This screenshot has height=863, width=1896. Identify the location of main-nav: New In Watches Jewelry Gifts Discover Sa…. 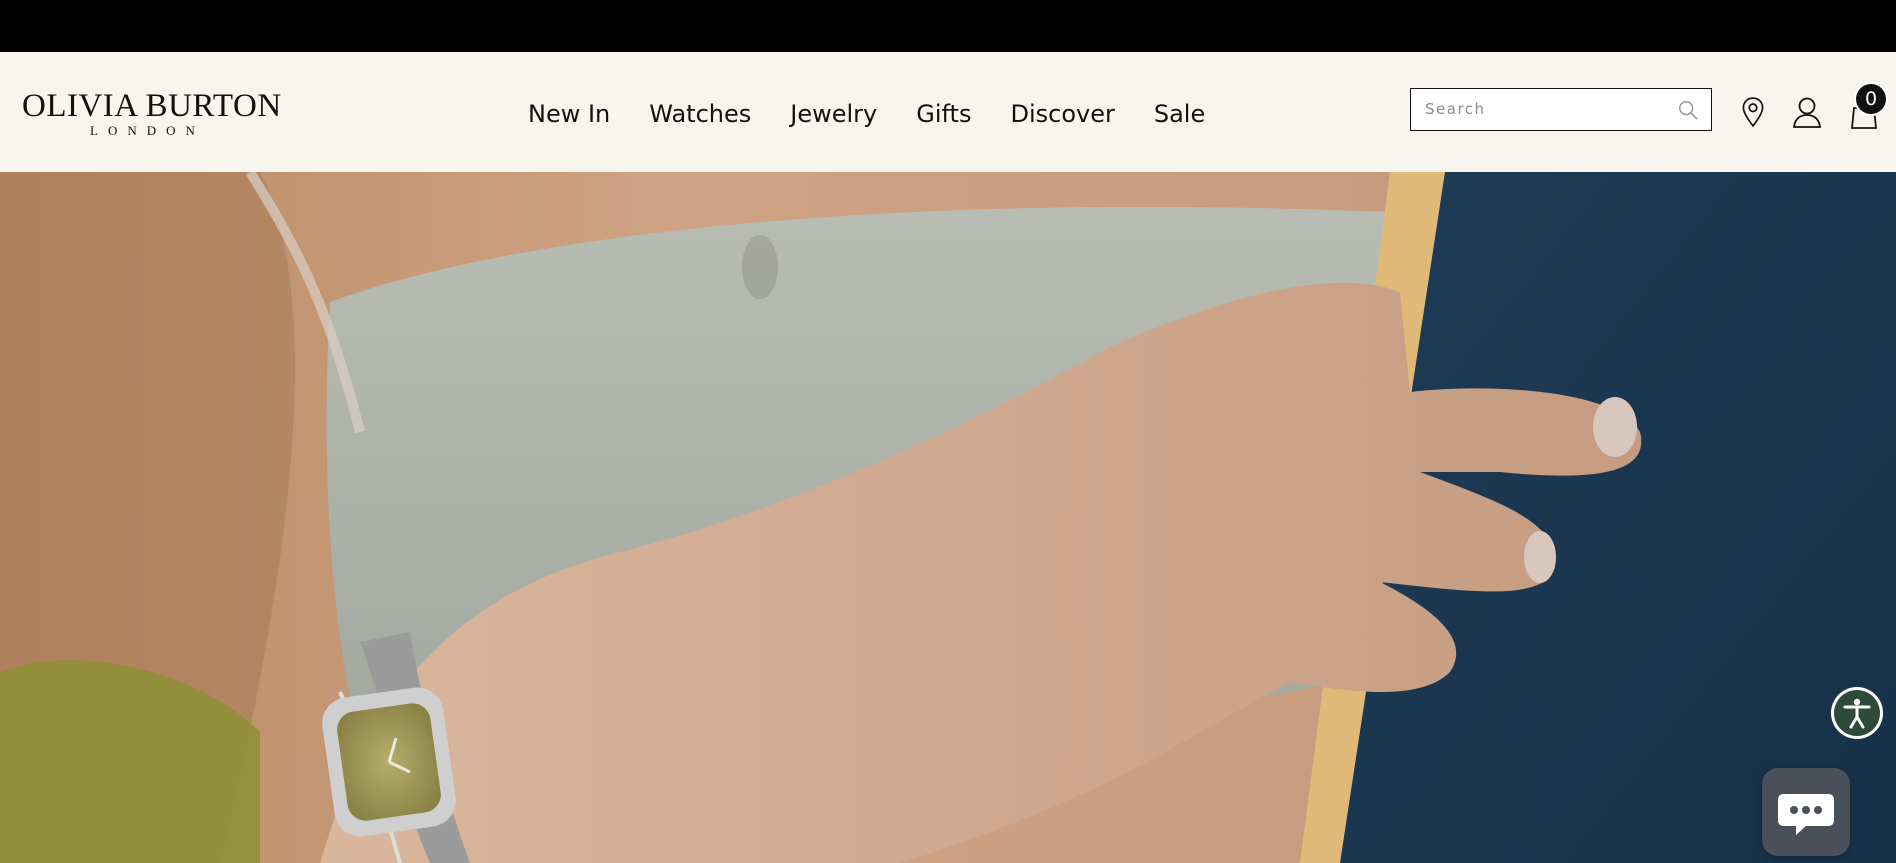
(866, 114).